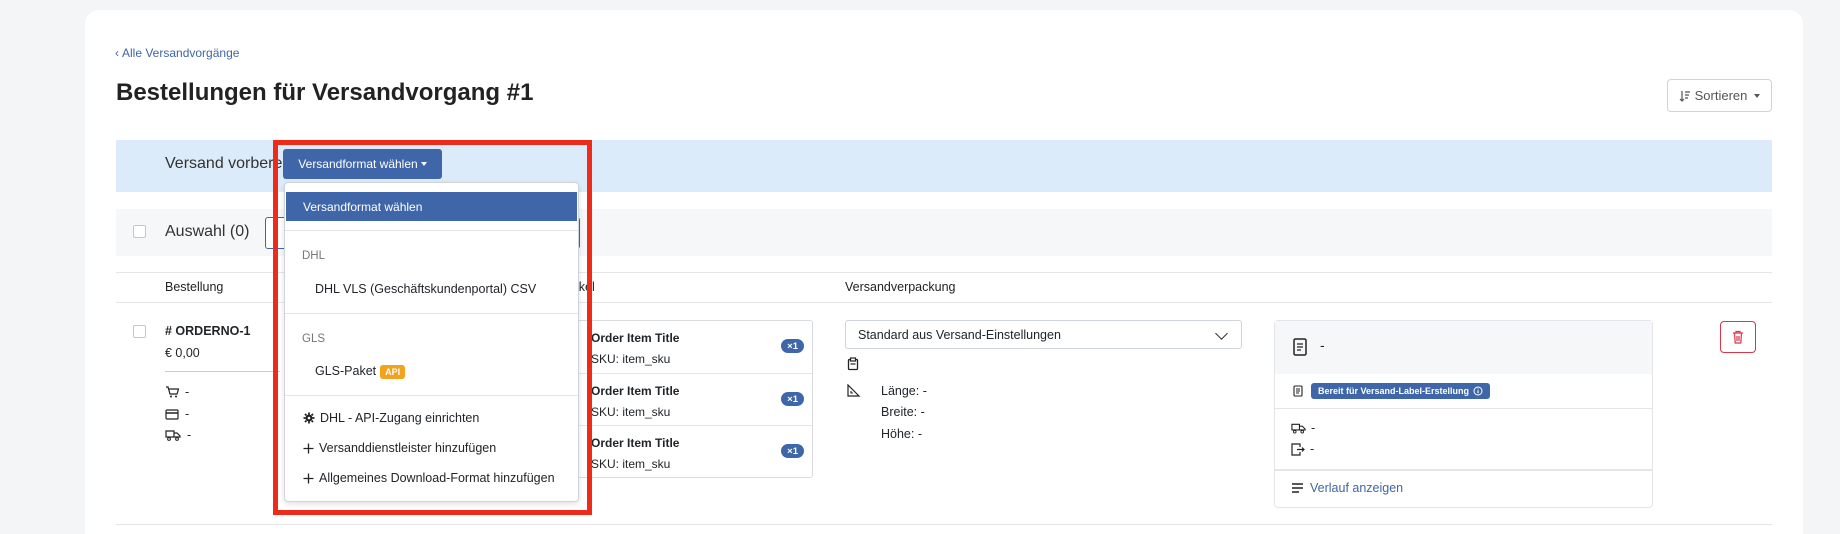 Image resolution: width=1840 pixels, height=534 pixels. What do you see at coordinates (1312, 449) in the screenshot?
I see `return-value: -` at bounding box center [1312, 449].